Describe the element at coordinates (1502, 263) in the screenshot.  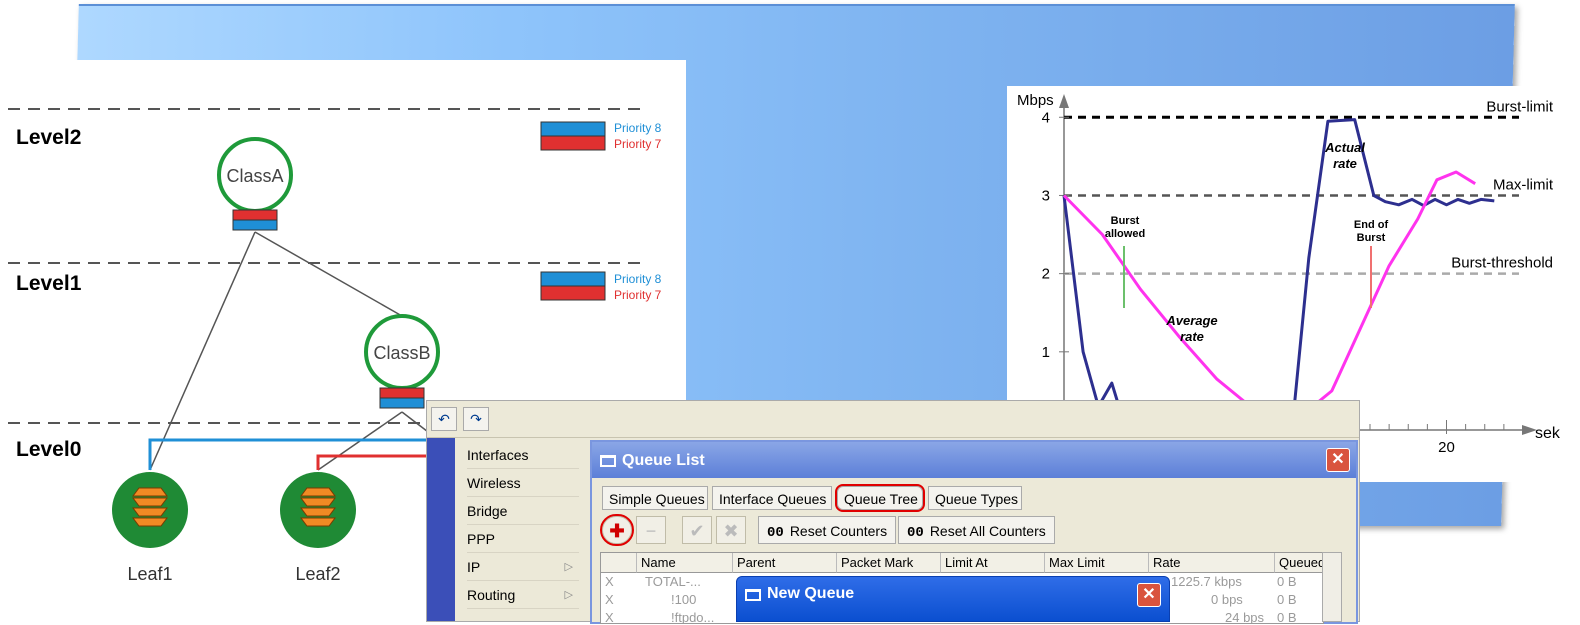
I see `reference-line-label: Burst-threshold` at that location.